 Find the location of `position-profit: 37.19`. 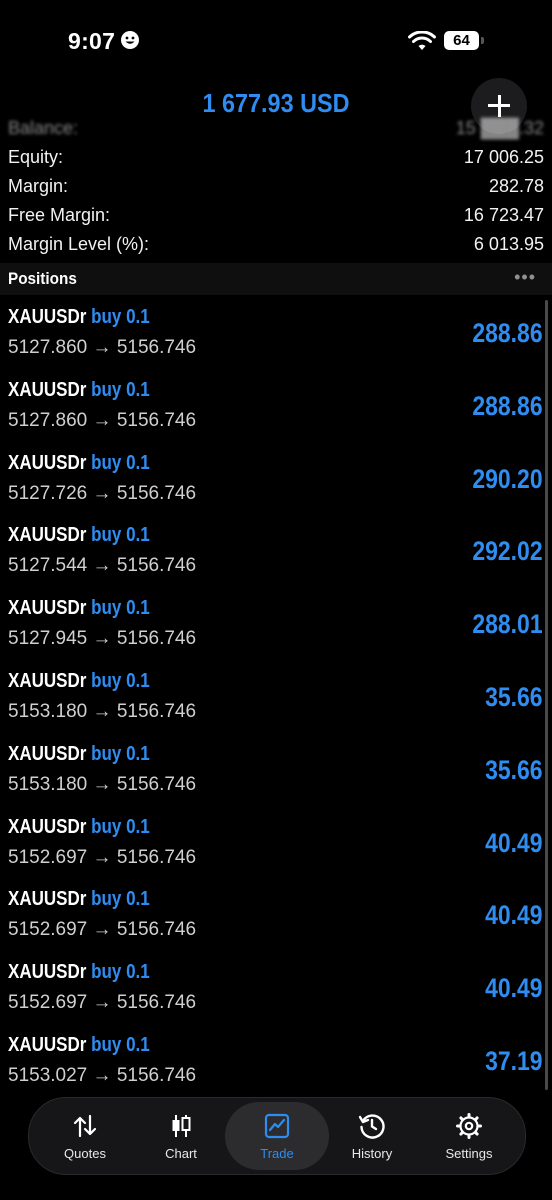

position-profit: 37.19 is located at coordinates (514, 1060).